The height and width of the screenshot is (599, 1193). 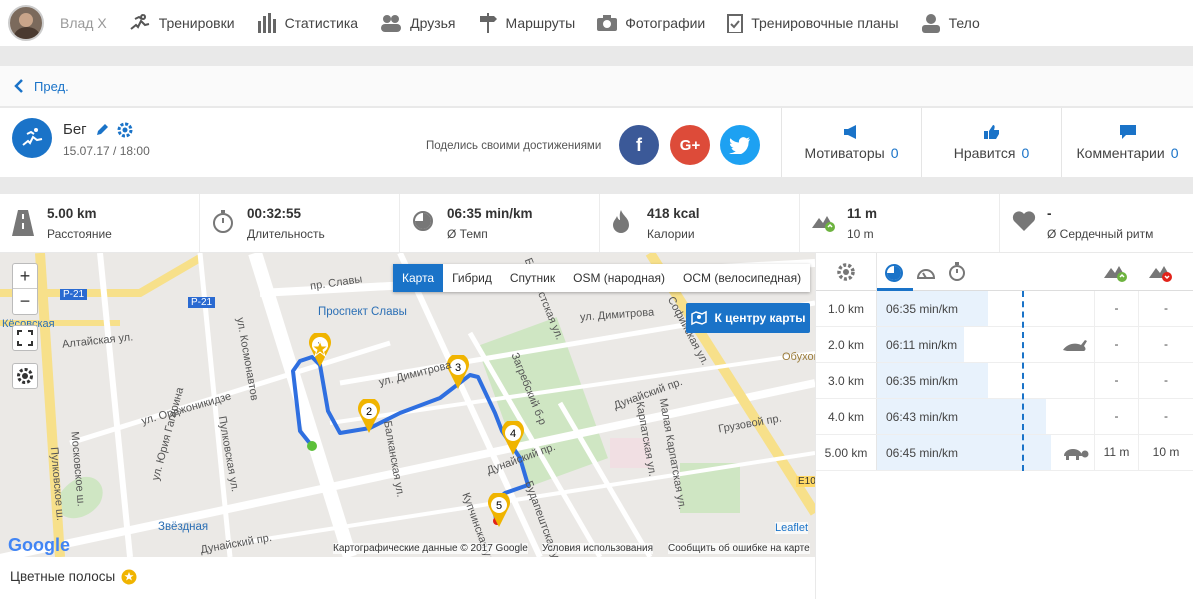 What do you see at coordinates (540, 23) in the screenshot?
I see `nav-routes-label: Маршруты` at bounding box center [540, 23].